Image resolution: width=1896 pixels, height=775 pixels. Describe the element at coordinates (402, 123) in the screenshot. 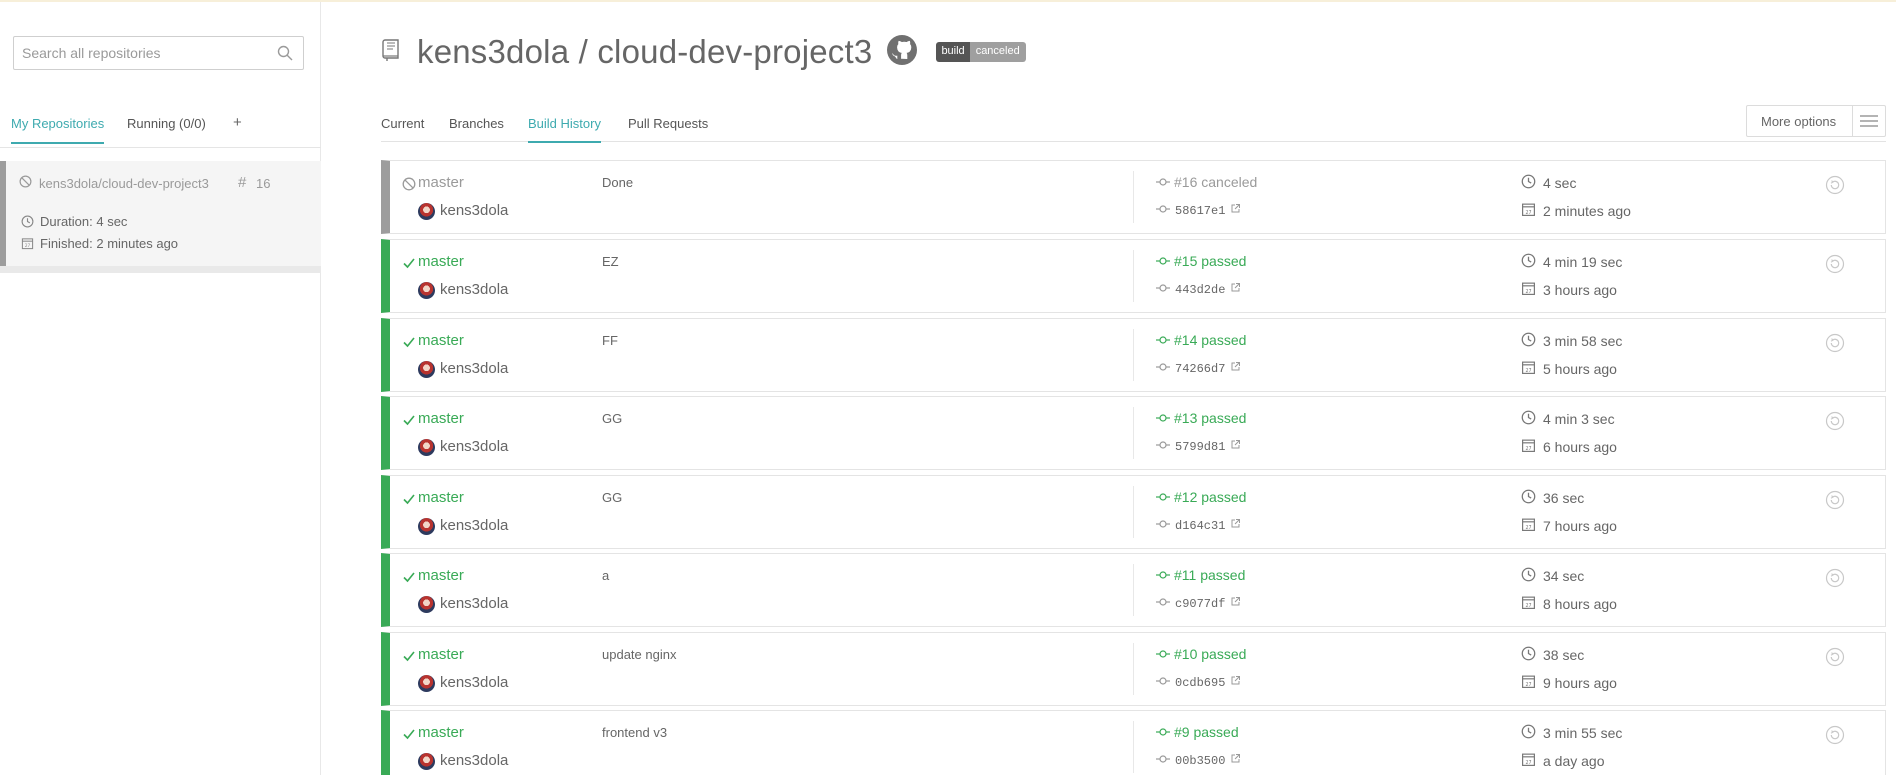

I see `tab-current: Current` at that location.